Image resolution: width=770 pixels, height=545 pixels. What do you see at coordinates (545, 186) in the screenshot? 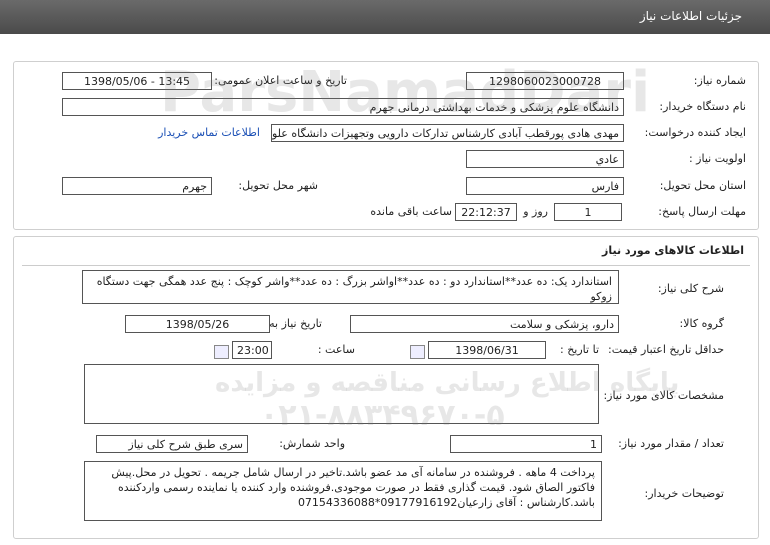
I see `delivery-province-field: فارس` at bounding box center [545, 186].